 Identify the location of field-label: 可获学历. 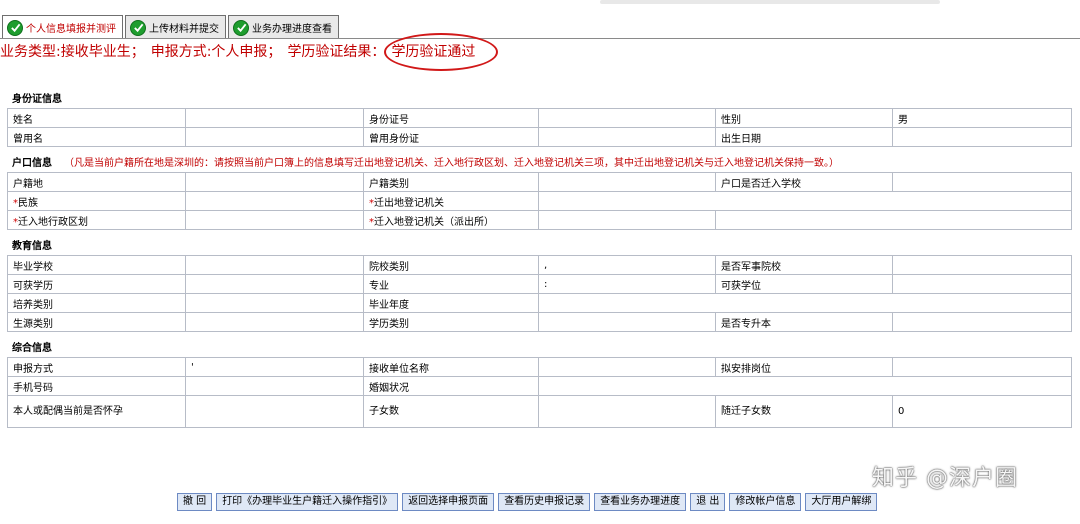
(96, 284).